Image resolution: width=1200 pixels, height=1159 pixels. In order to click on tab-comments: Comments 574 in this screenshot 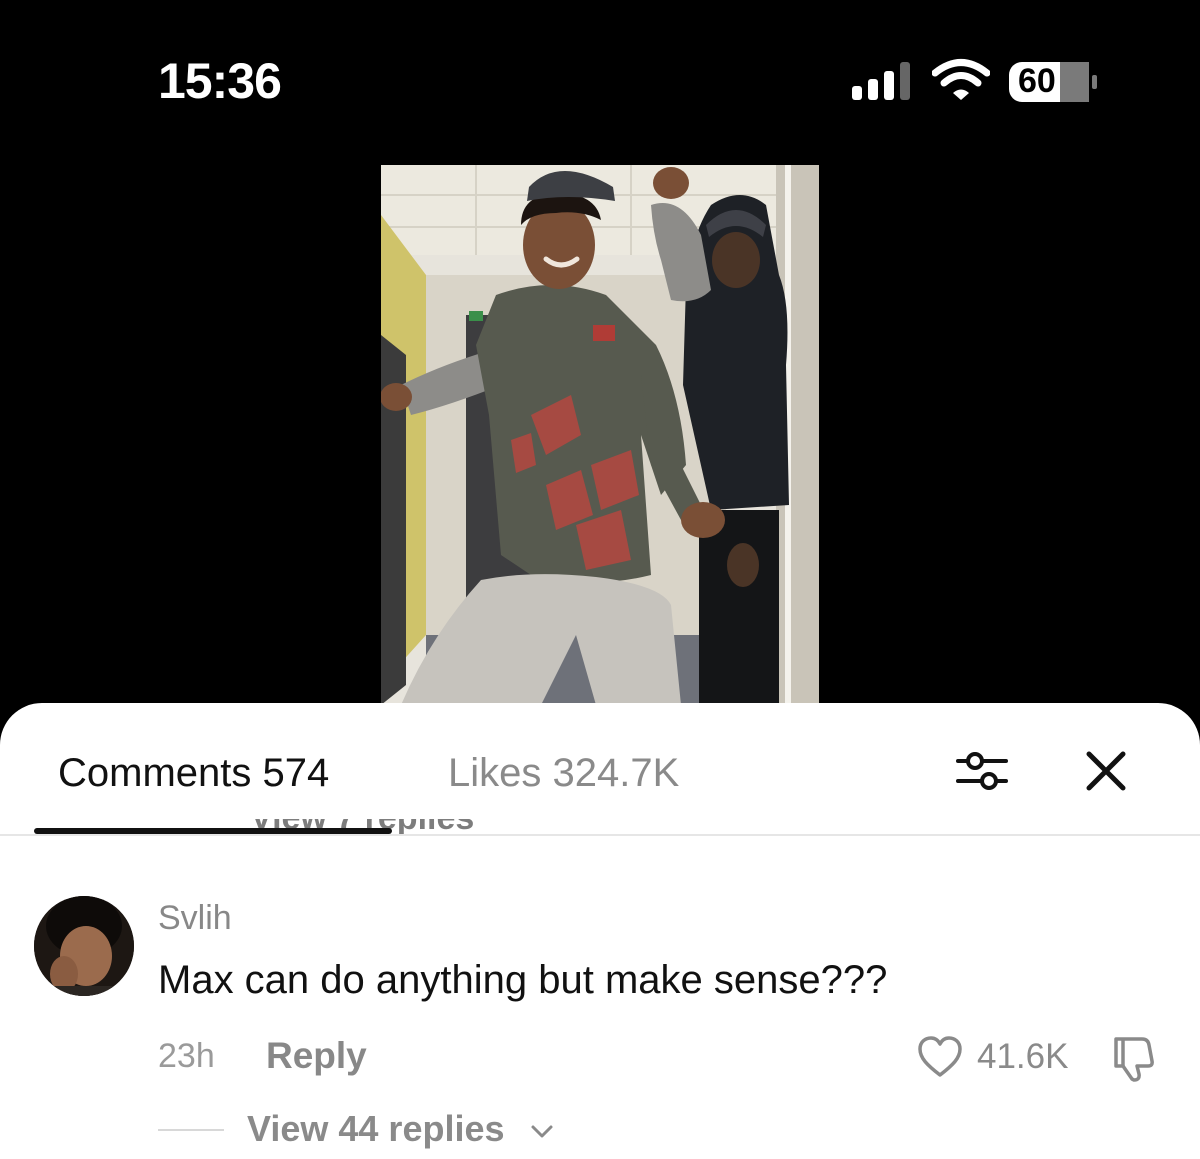, I will do `click(193, 773)`.